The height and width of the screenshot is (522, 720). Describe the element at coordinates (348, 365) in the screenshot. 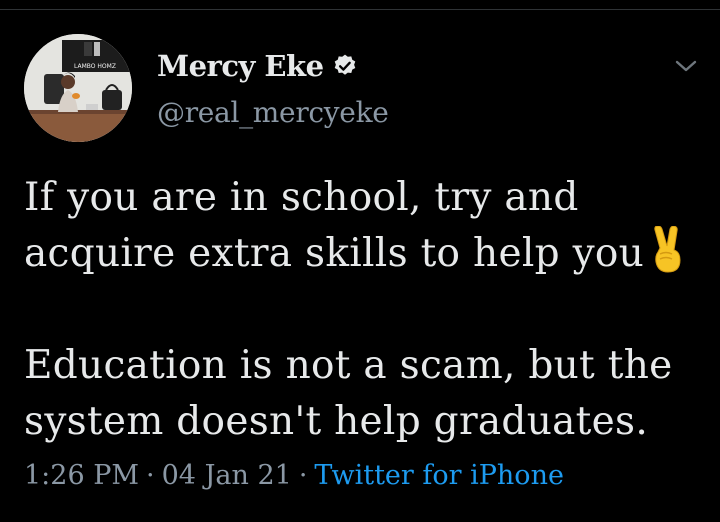

I see `tweet-line: Education is not a scam, but the` at that location.